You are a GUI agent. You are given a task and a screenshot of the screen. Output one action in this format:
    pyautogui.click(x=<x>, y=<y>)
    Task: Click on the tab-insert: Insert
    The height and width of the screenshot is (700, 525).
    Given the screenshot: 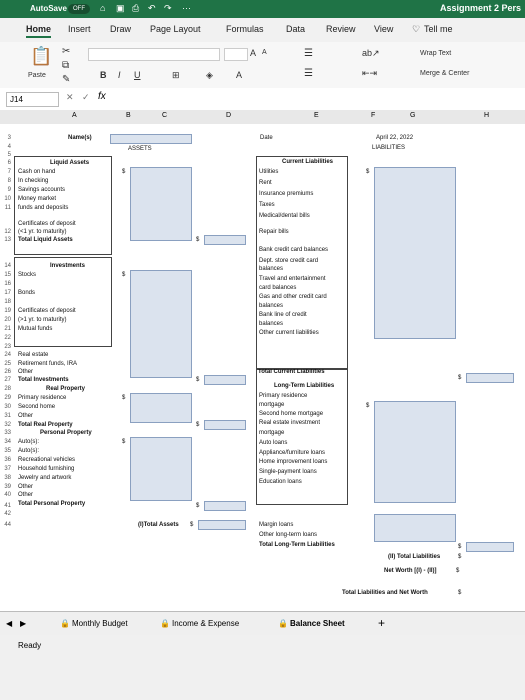 What is the action you would take?
    pyautogui.click(x=79, y=29)
    